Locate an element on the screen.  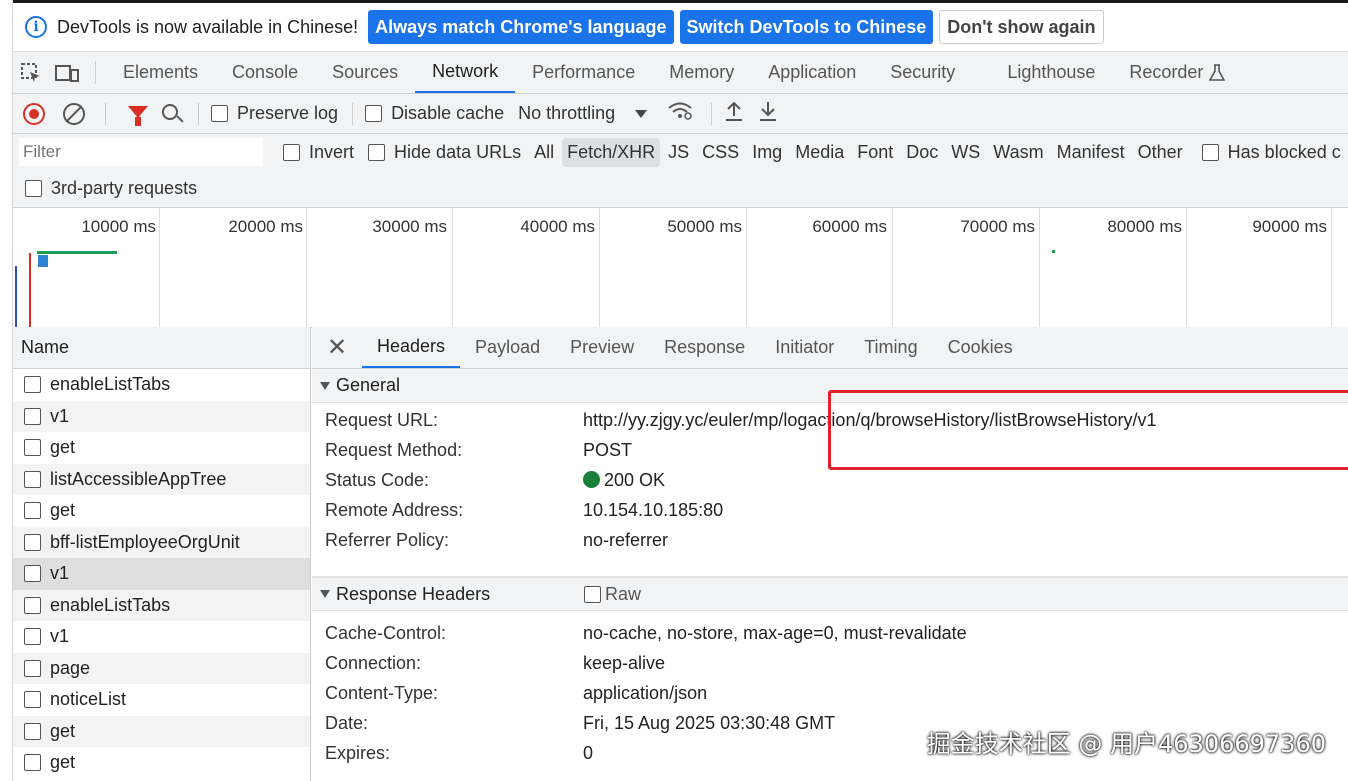
chevron-down-icon is located at coordinates (641, 113).